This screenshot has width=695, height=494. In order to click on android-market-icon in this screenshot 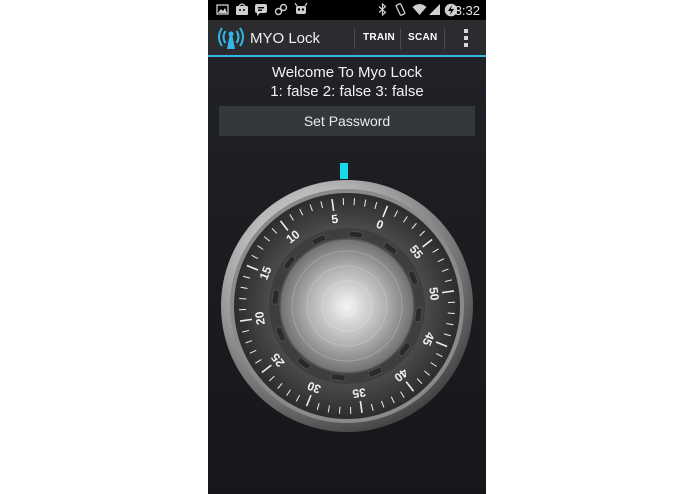, I will do `click(242, 9)`.